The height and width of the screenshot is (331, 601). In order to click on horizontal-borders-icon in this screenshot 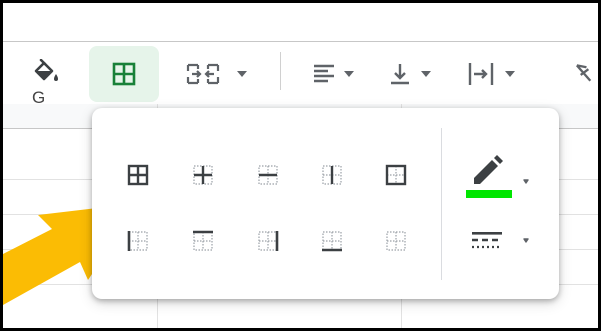, I will do `click(268, 175)`.